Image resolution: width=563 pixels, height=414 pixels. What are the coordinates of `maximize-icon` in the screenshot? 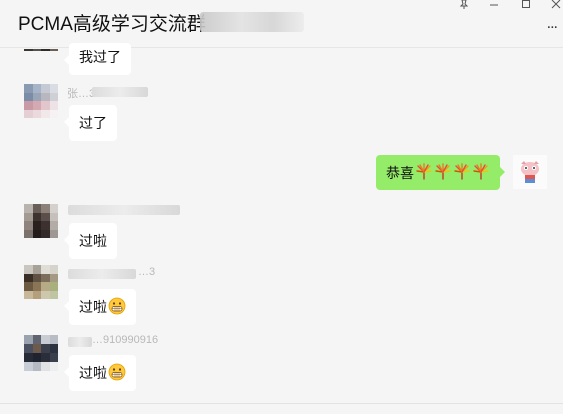 It's located at (526, 5).